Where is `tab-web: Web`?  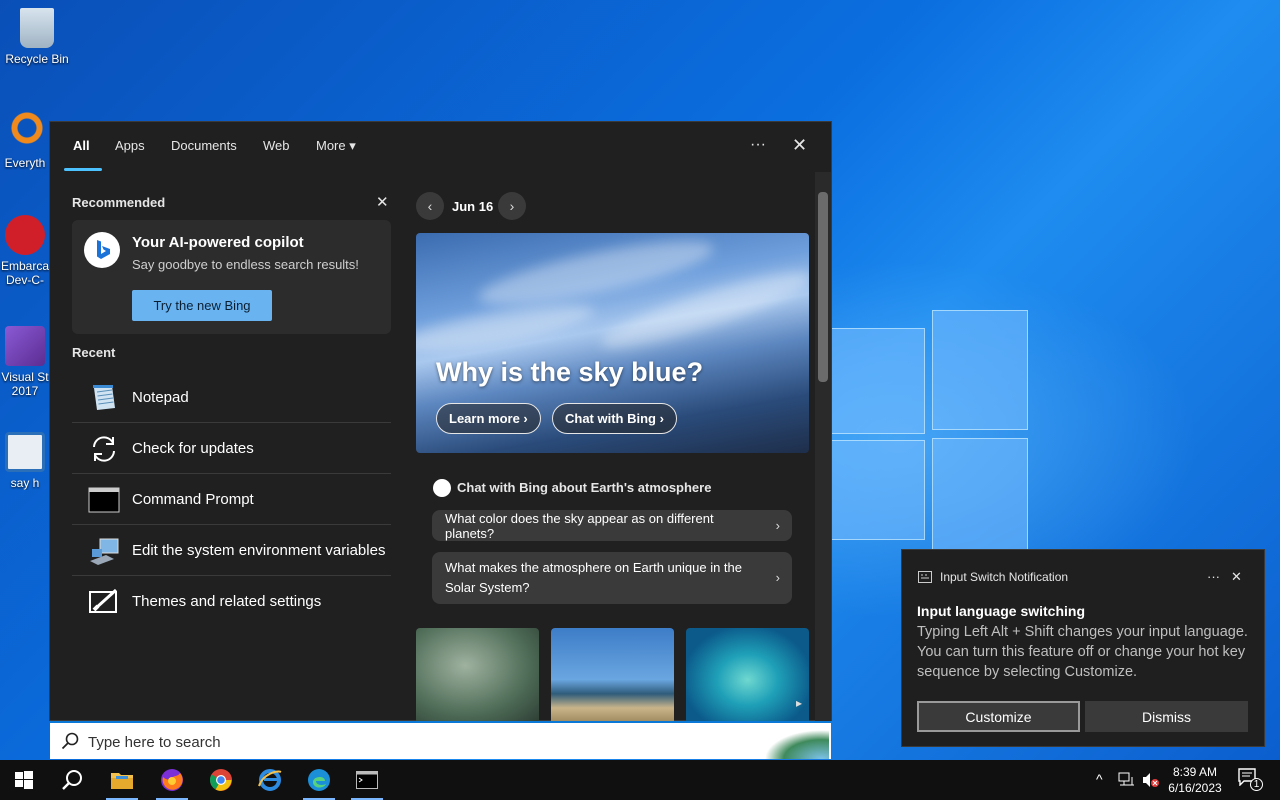 tab-web: Web is located at coordinates (276, 145).